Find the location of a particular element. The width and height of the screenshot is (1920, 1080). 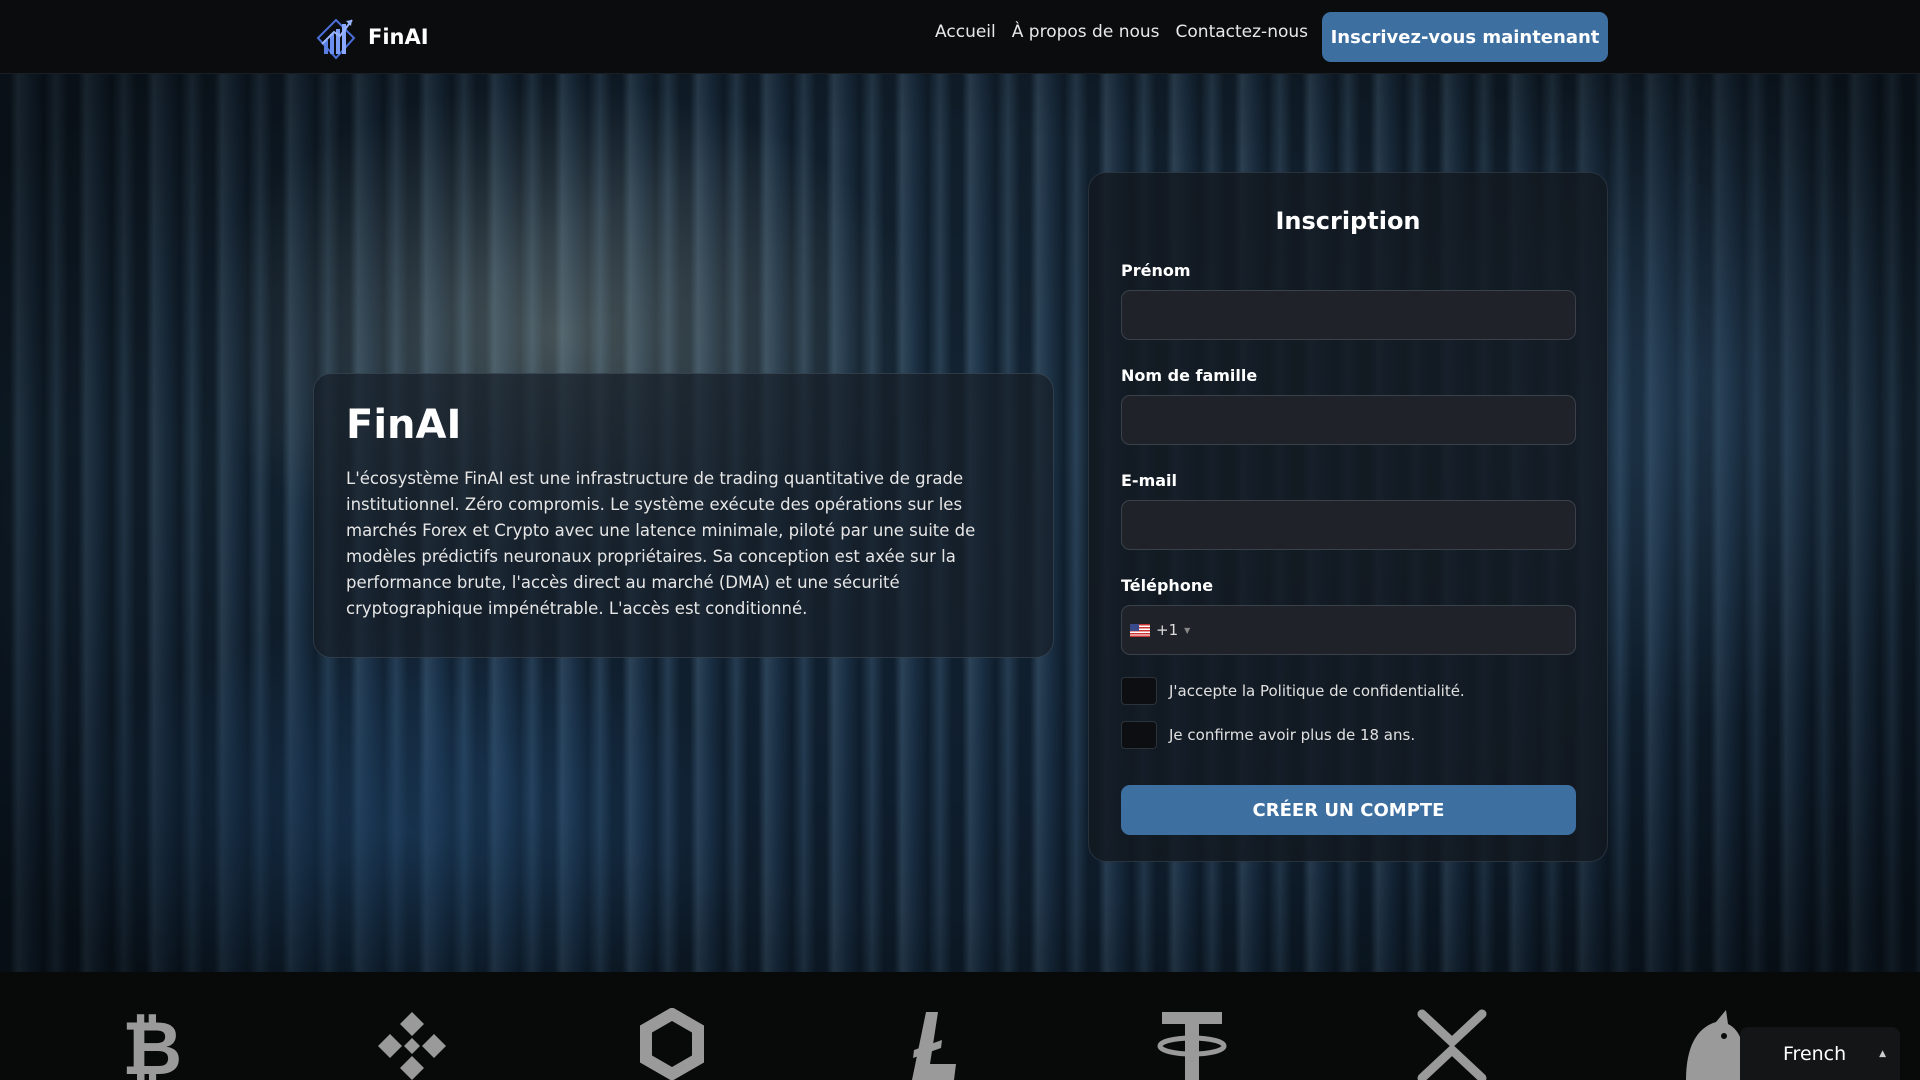

form-title: Inscription is located at coordinates (1348, 221).